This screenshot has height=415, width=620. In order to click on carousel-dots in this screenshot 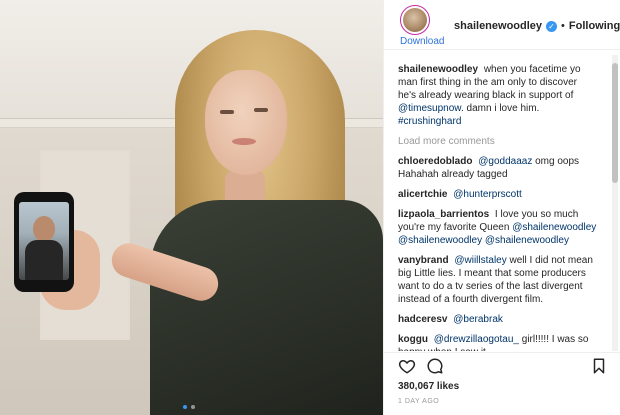, I will do `click(189, 407)`.